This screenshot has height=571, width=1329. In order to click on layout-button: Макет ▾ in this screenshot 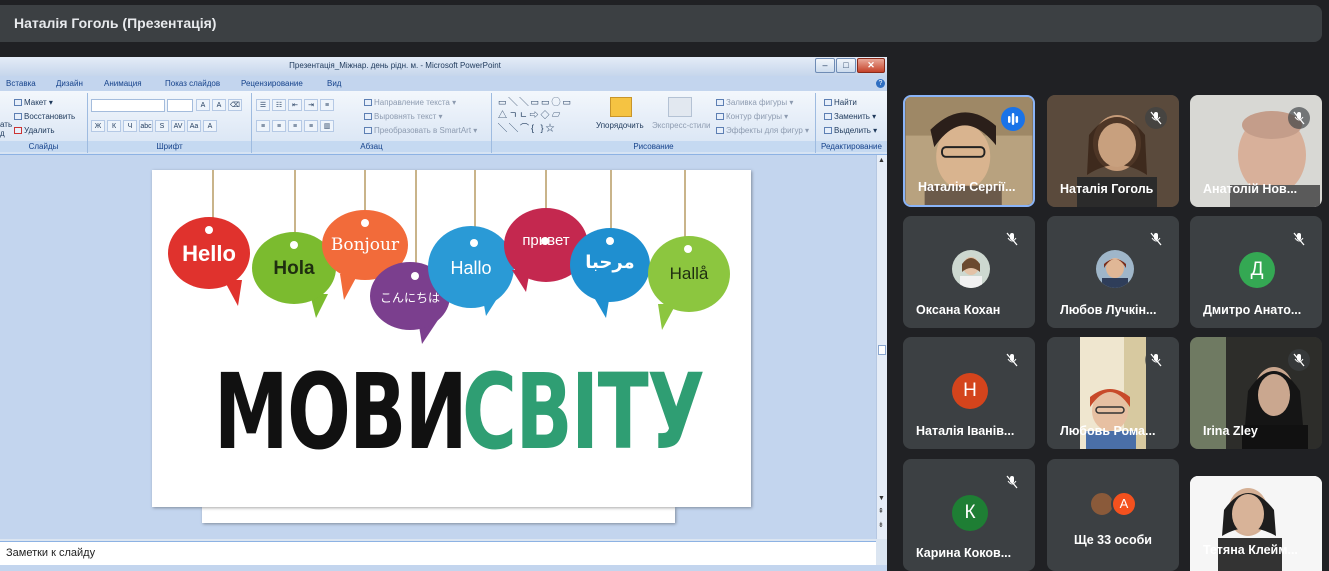, I will do `click(33, 102)`.